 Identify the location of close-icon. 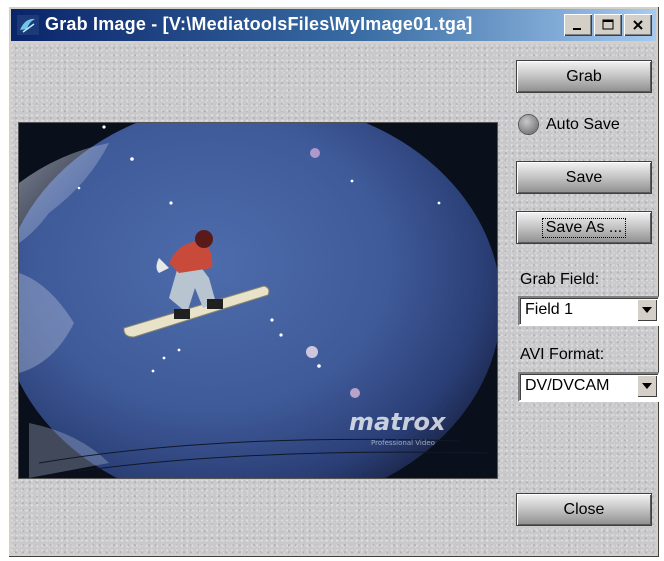
(638, 25).